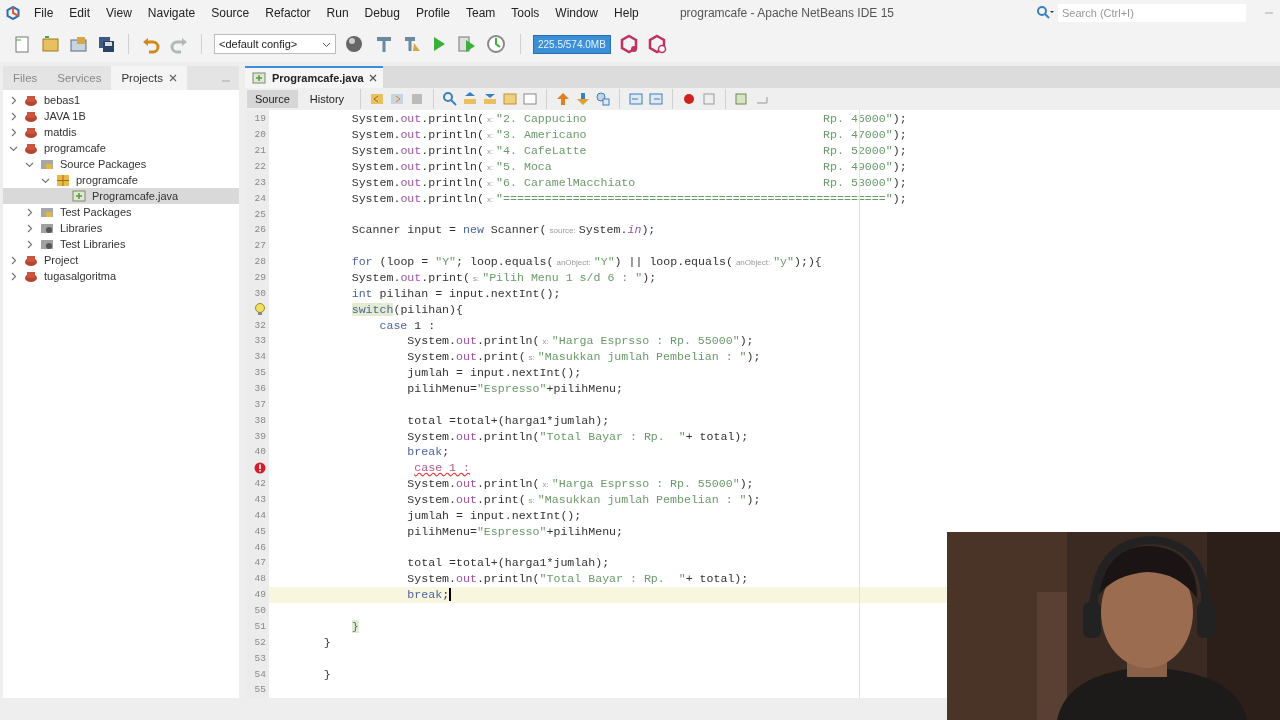 This screenshot has width=1280, height=720. What do you see at coordinates (384, 44) in the screenshot?
I see `hammer-icon` at bounding box center [384, 44].